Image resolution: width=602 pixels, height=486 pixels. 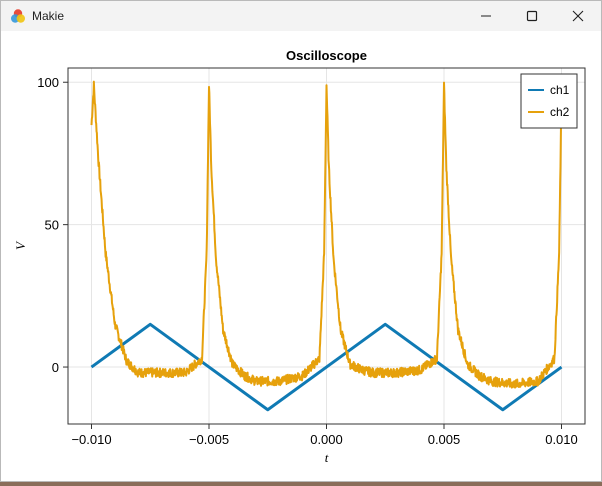 What do you see at coordinates (209, 439) in the screenshot?
I see `x-tick-label: −0.005` at bounding box center [209, 439].